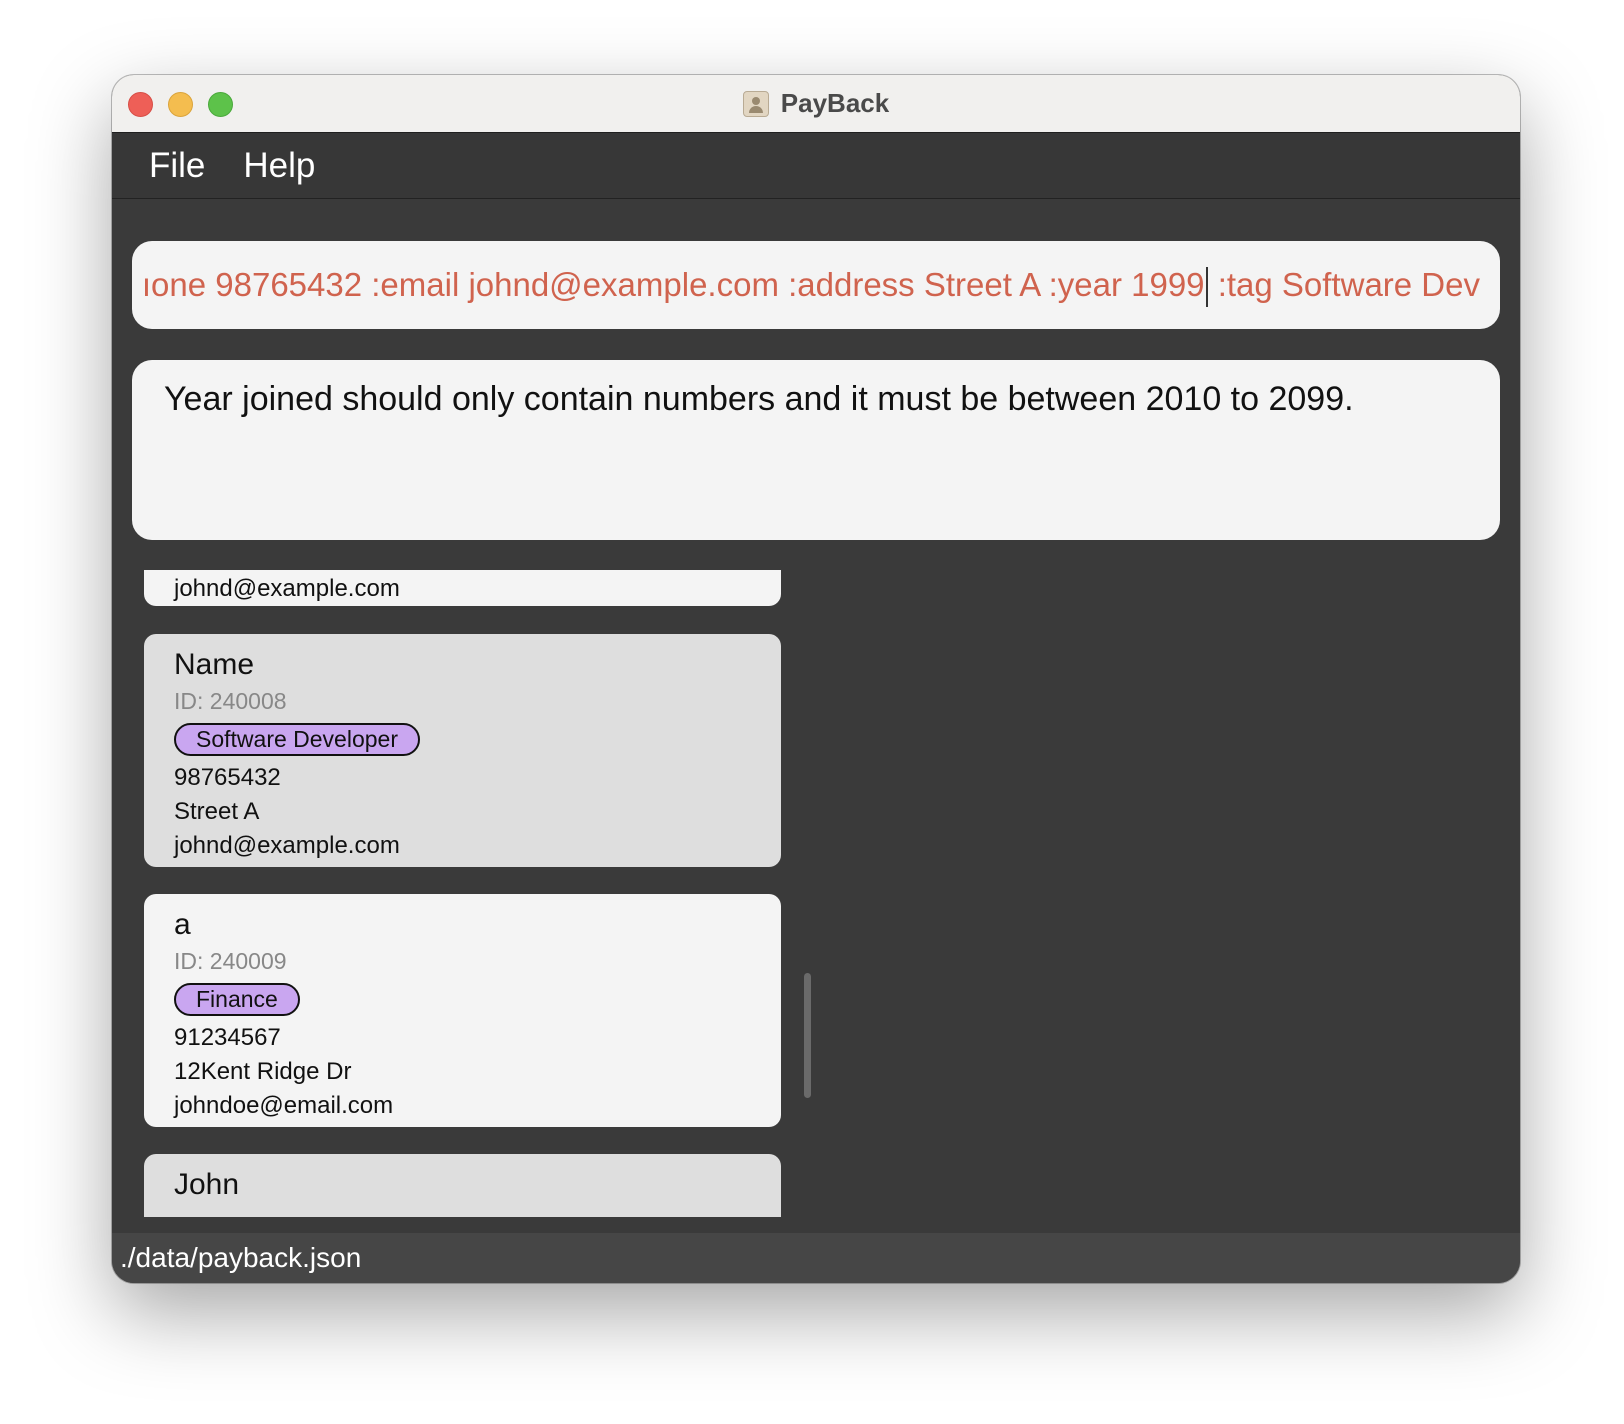 Image resolution: width=1624 pixels, height=1424 pixels. What do you see at coordinates (182, 924) in the screenshot?
I see `person-name: a` at bounding box center [182, 924].